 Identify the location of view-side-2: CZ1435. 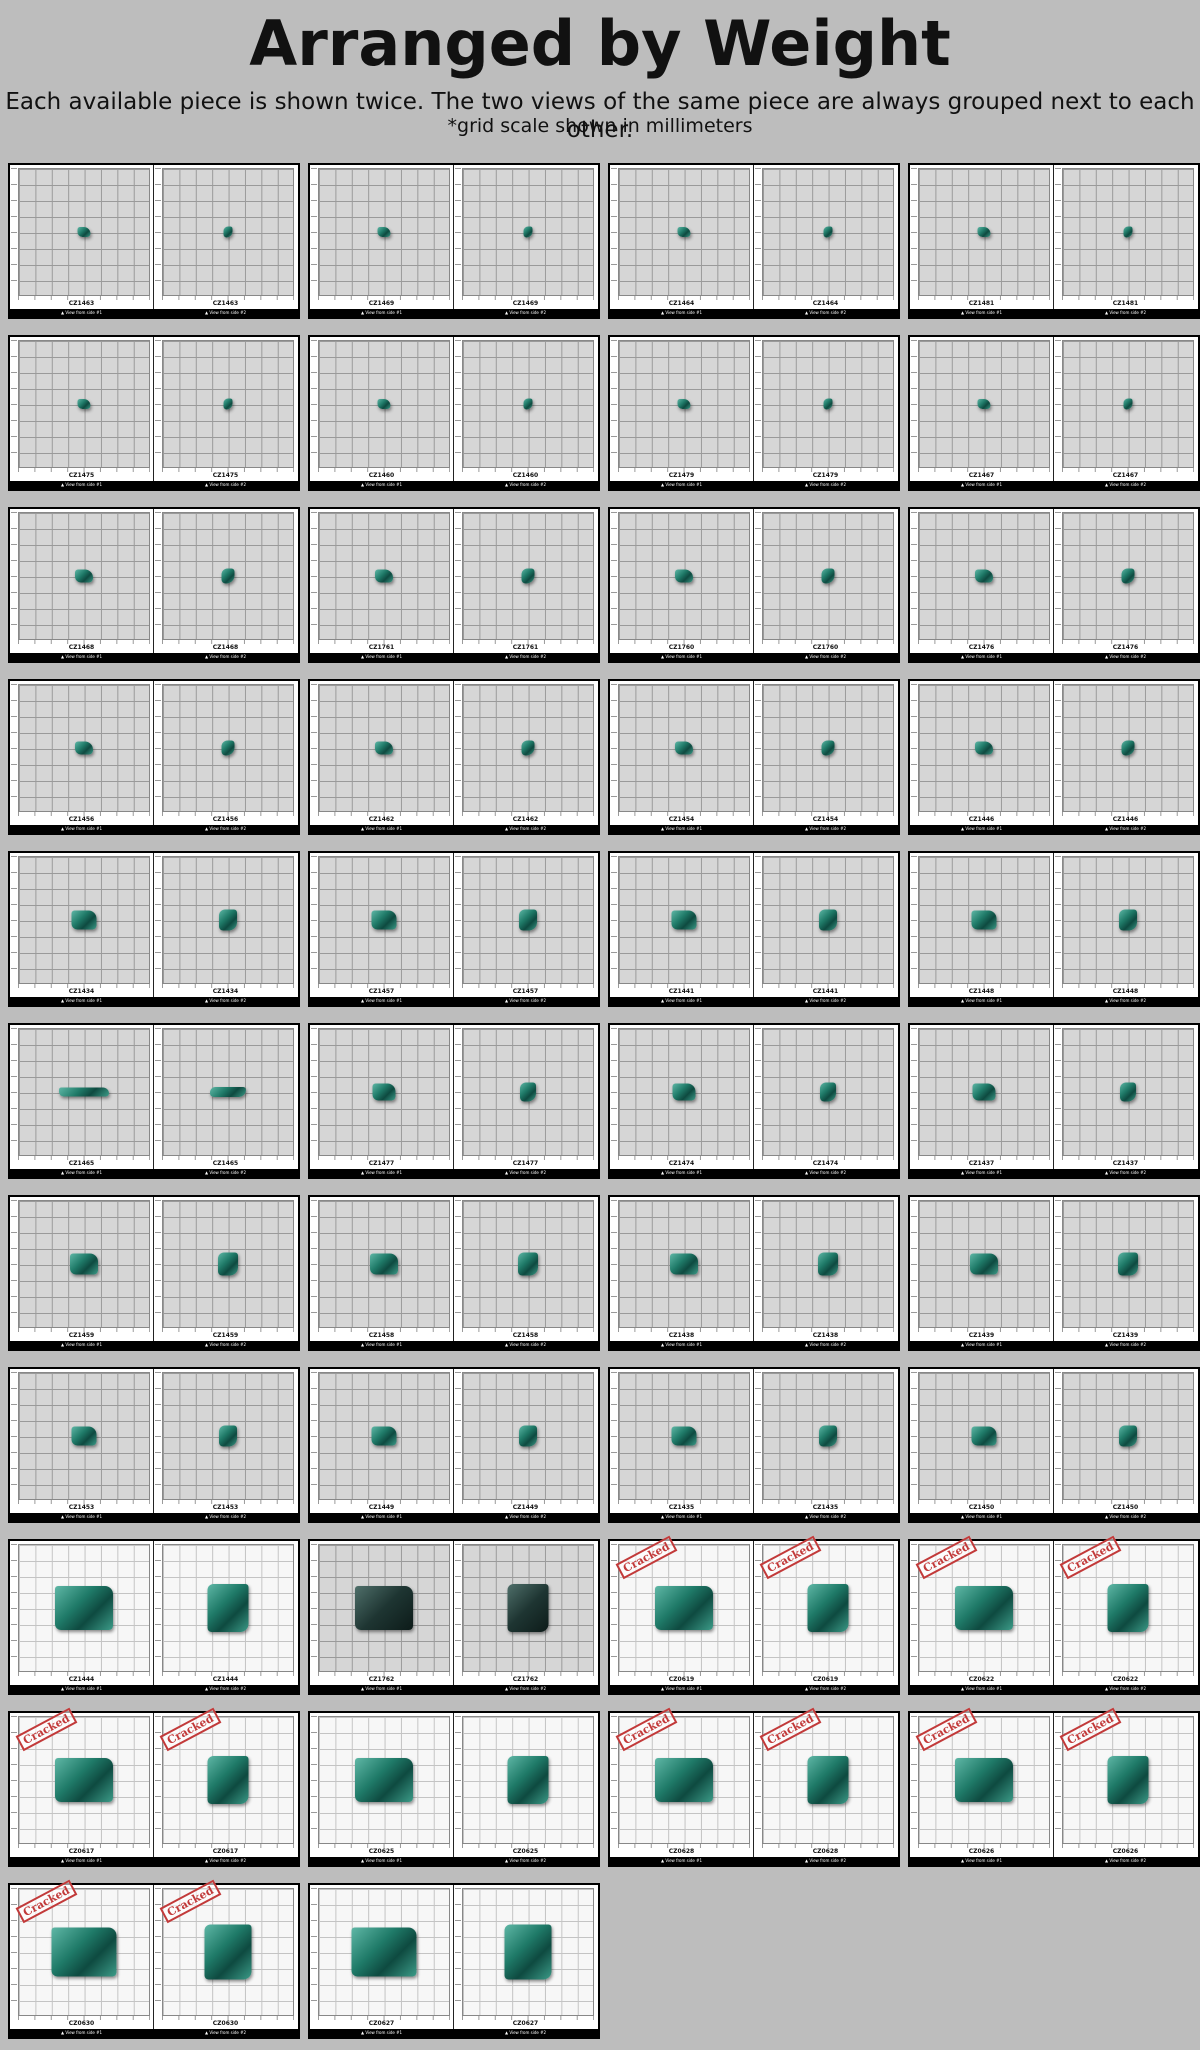
(824, 1441).